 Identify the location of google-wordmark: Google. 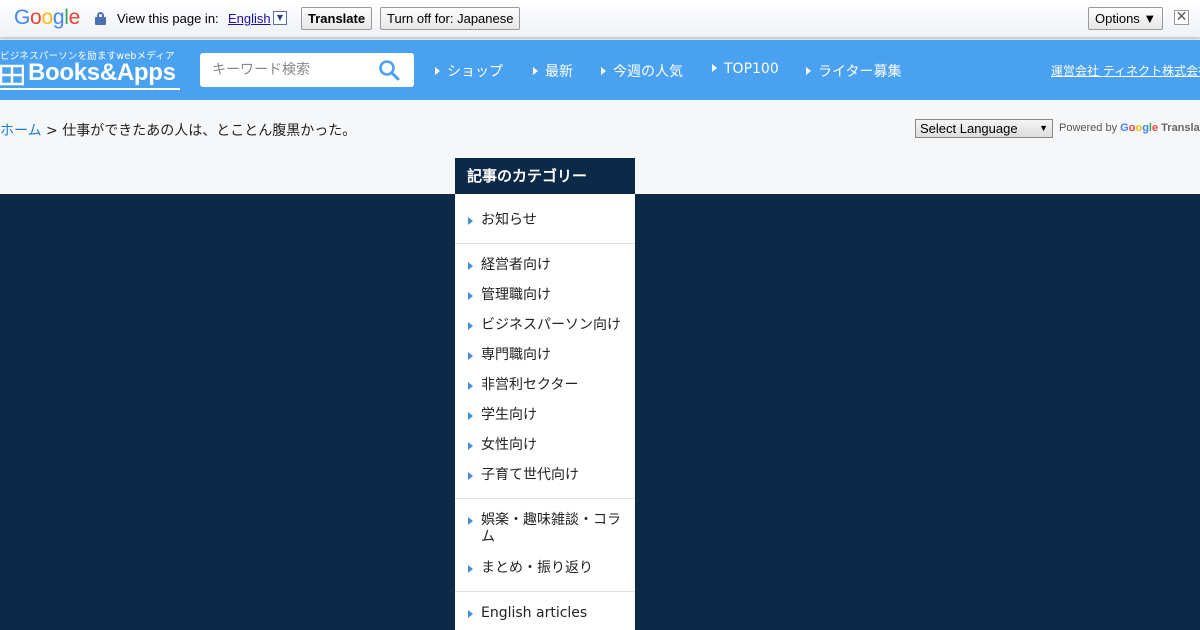
(1139, 128).